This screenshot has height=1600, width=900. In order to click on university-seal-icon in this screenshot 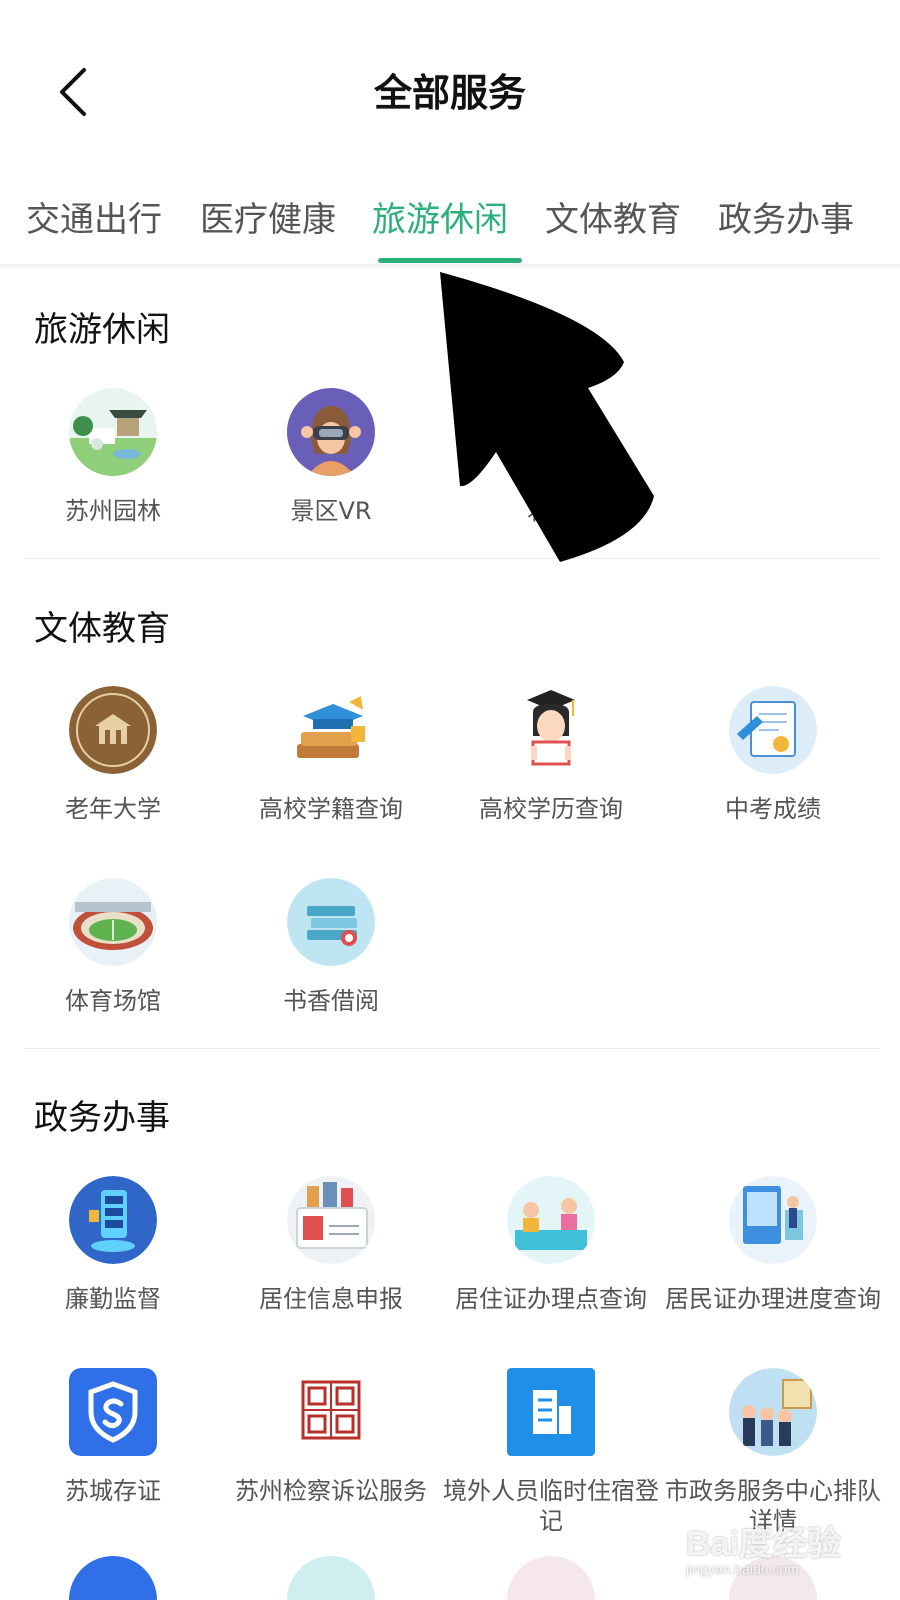, I will do `click(113, 730)`.